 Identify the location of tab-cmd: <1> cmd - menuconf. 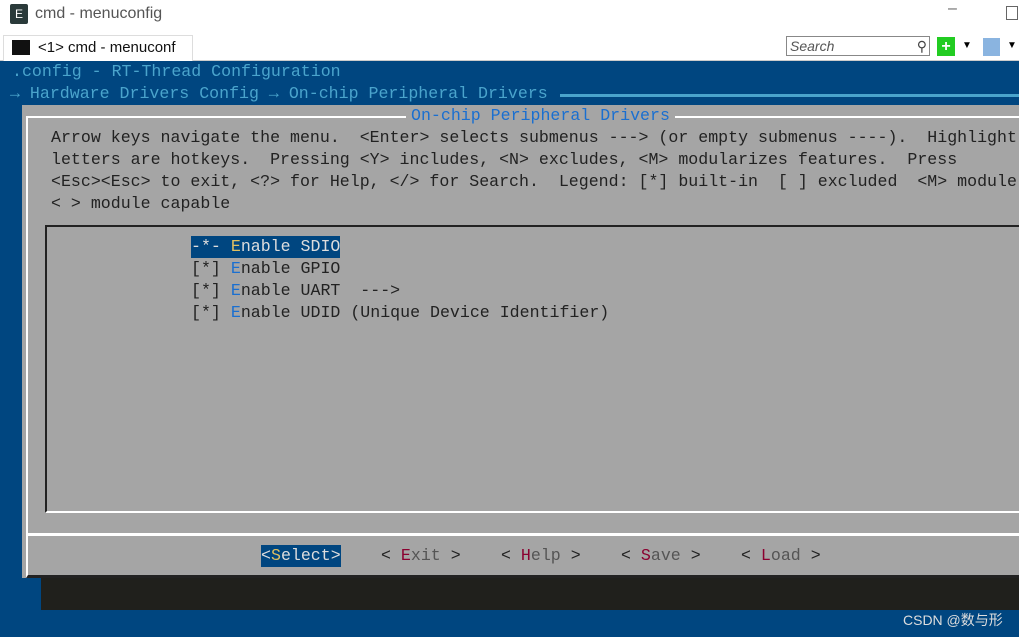
(98, 48).